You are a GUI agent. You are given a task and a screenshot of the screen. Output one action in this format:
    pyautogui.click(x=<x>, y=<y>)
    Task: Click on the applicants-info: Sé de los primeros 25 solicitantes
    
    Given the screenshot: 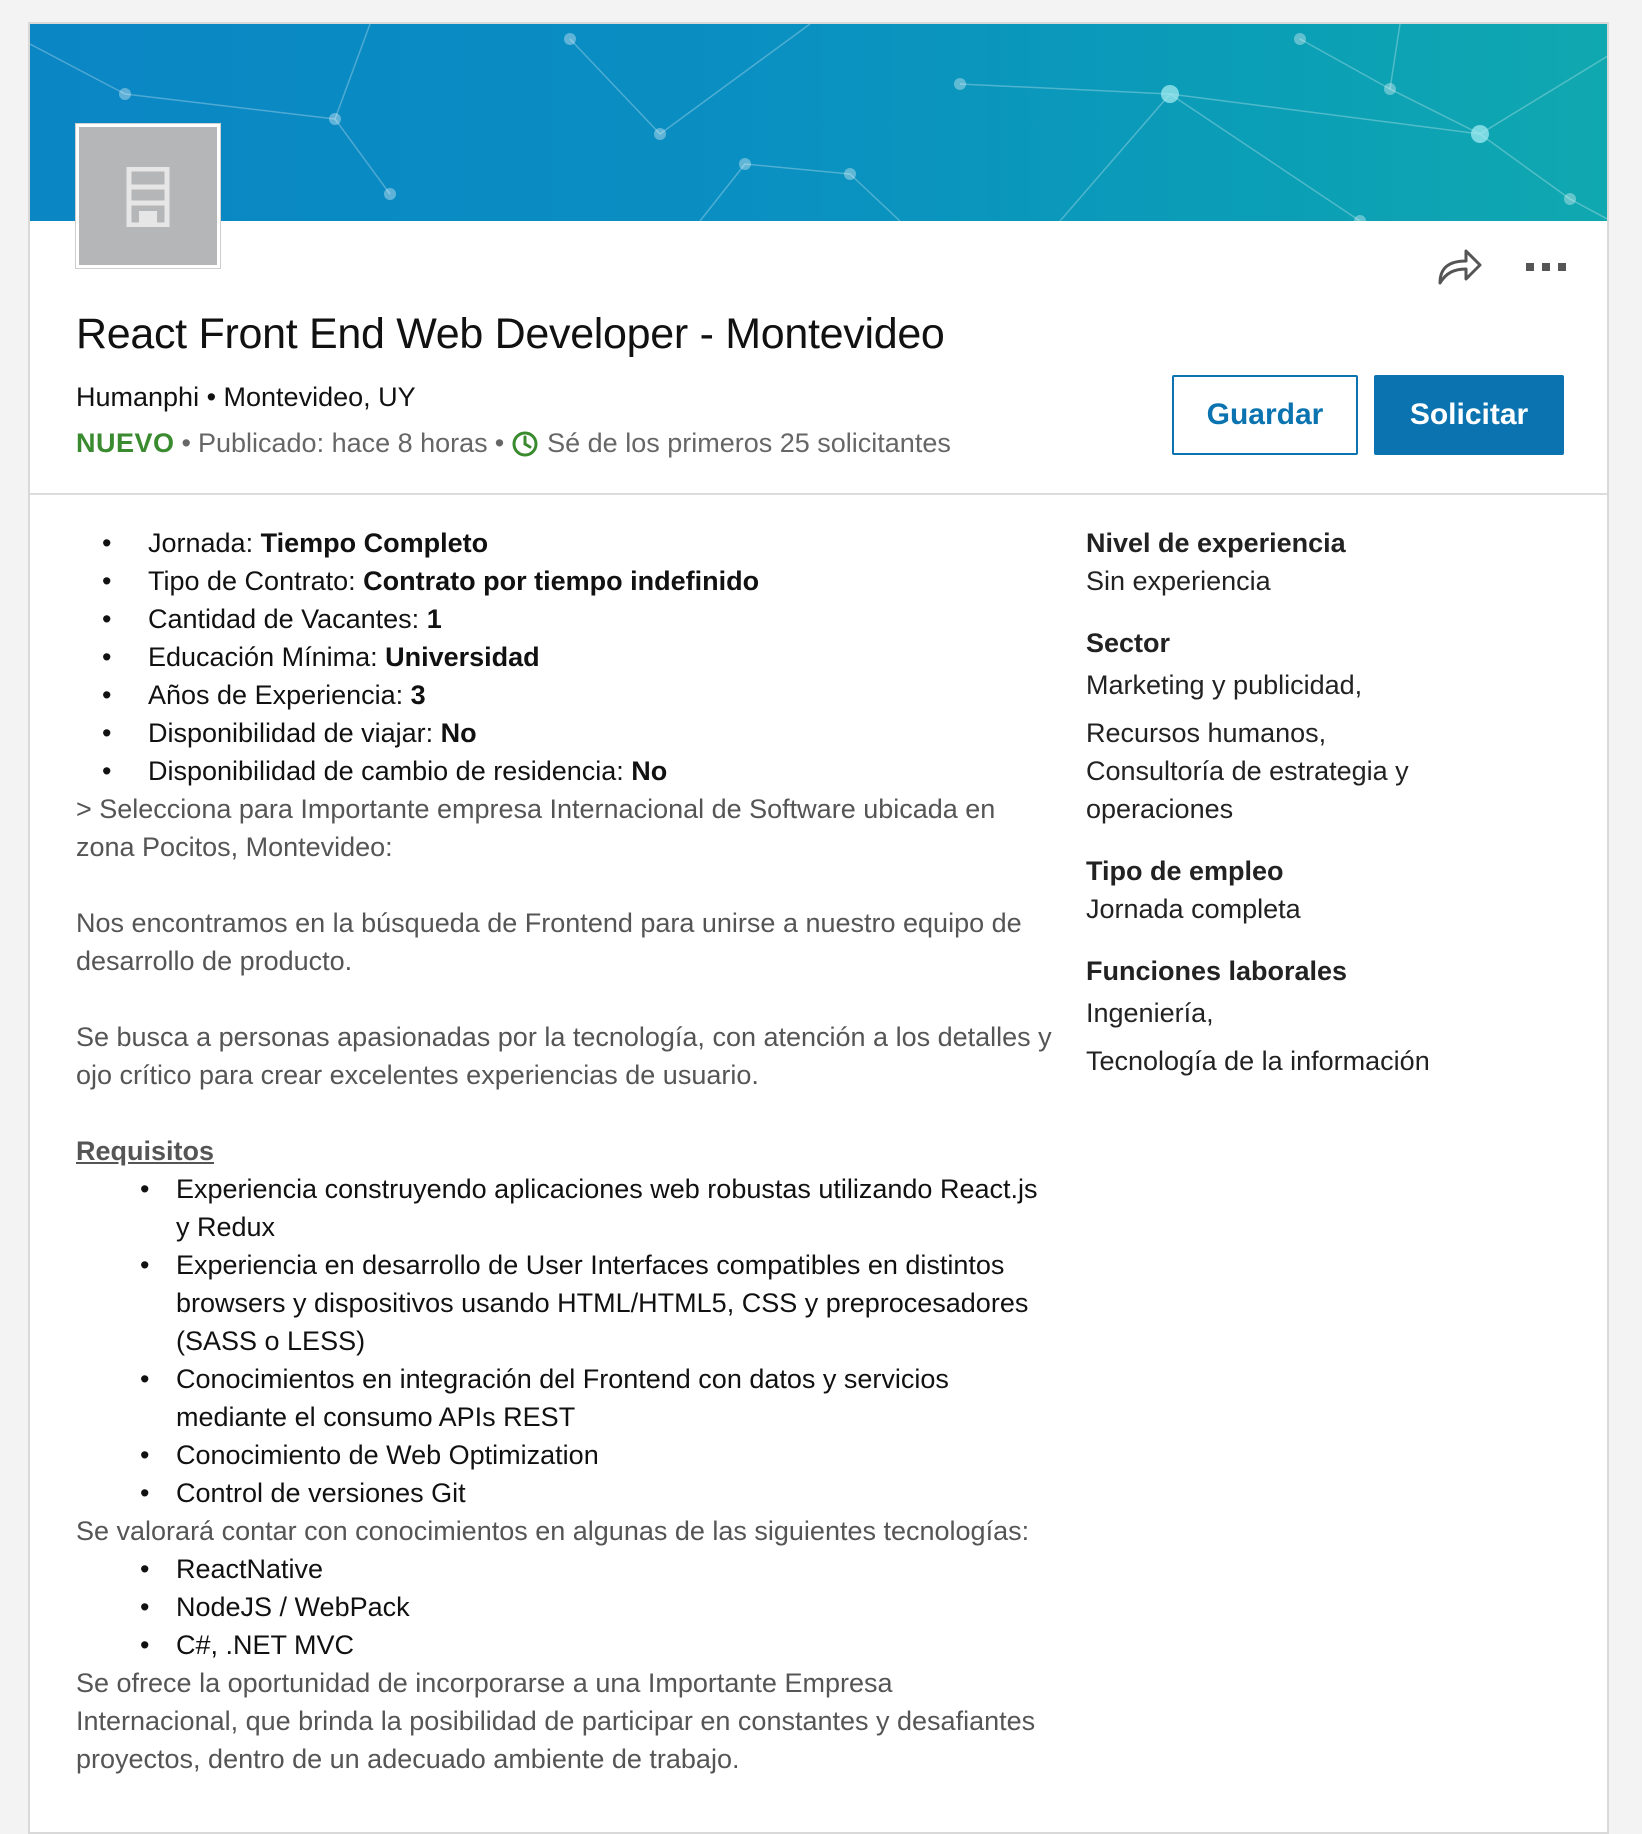 What is the action you would take?
    pyautogui.click(x=749, y=443)
    